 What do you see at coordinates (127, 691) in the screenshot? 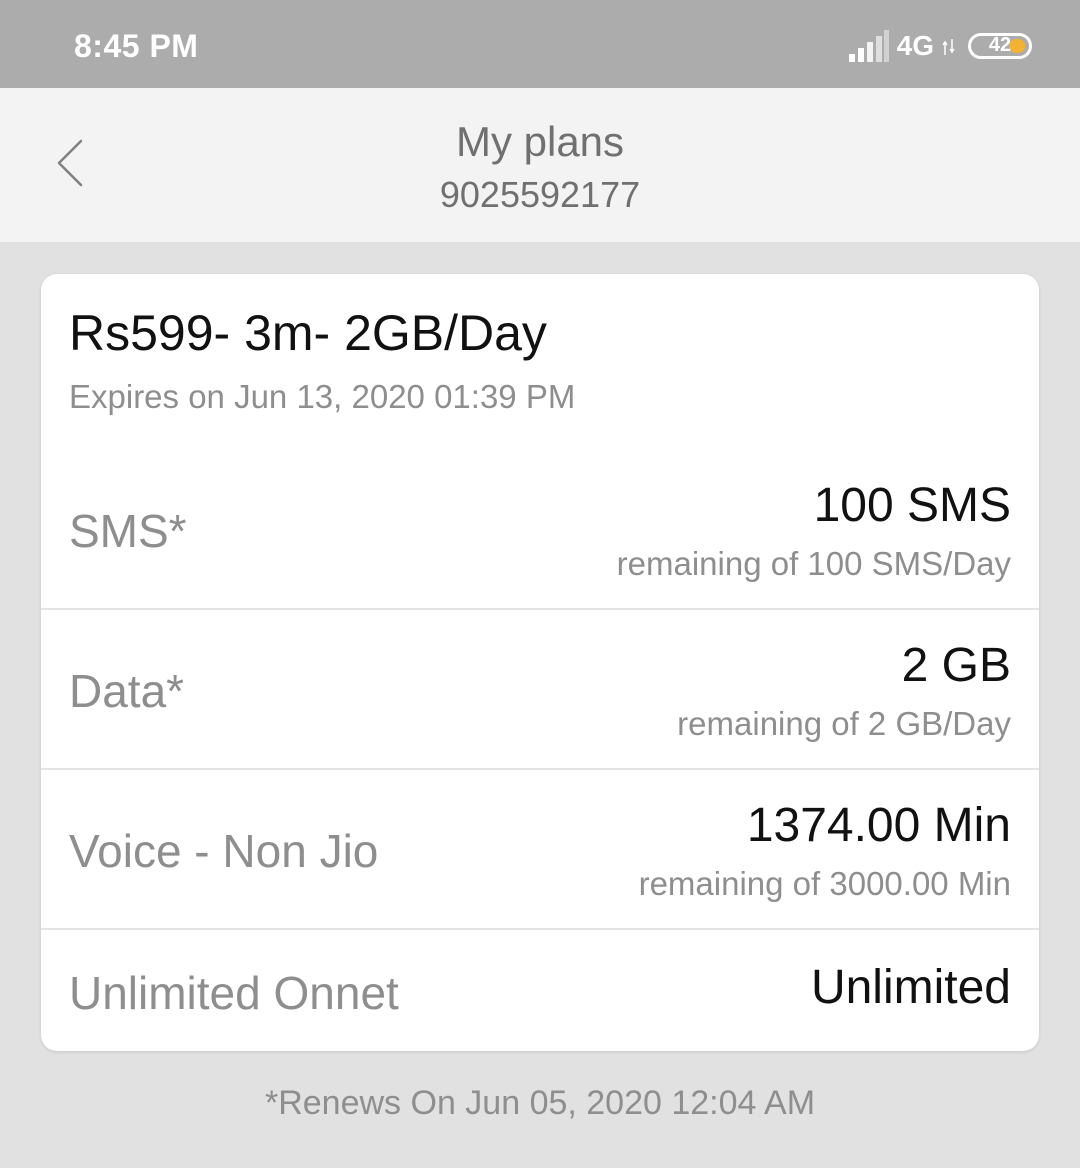
I see `benefit-label: Data*` at bounding box center [127, 691].